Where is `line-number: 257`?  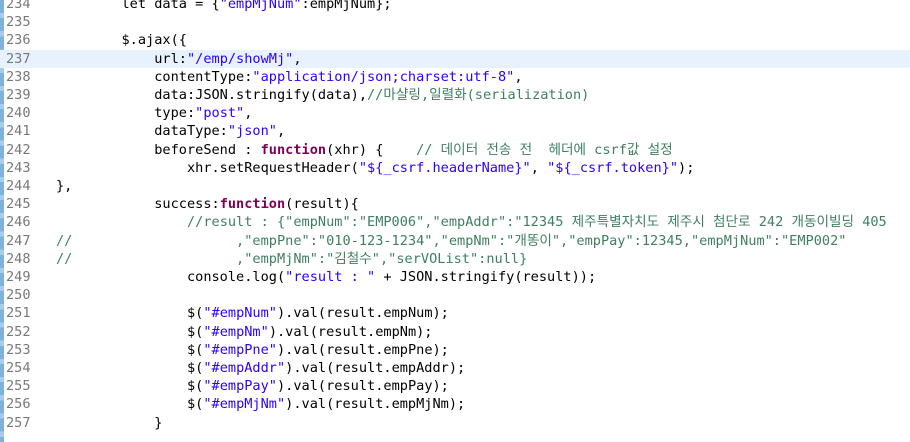
line-number: 257 is located at coordinates (18, 422).